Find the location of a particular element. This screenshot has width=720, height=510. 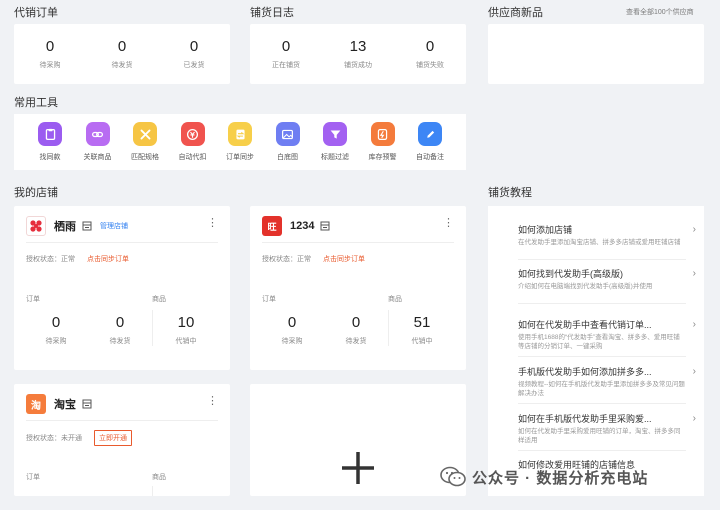

open-now-button: 立即开通 is located at coordinates (113, 438).